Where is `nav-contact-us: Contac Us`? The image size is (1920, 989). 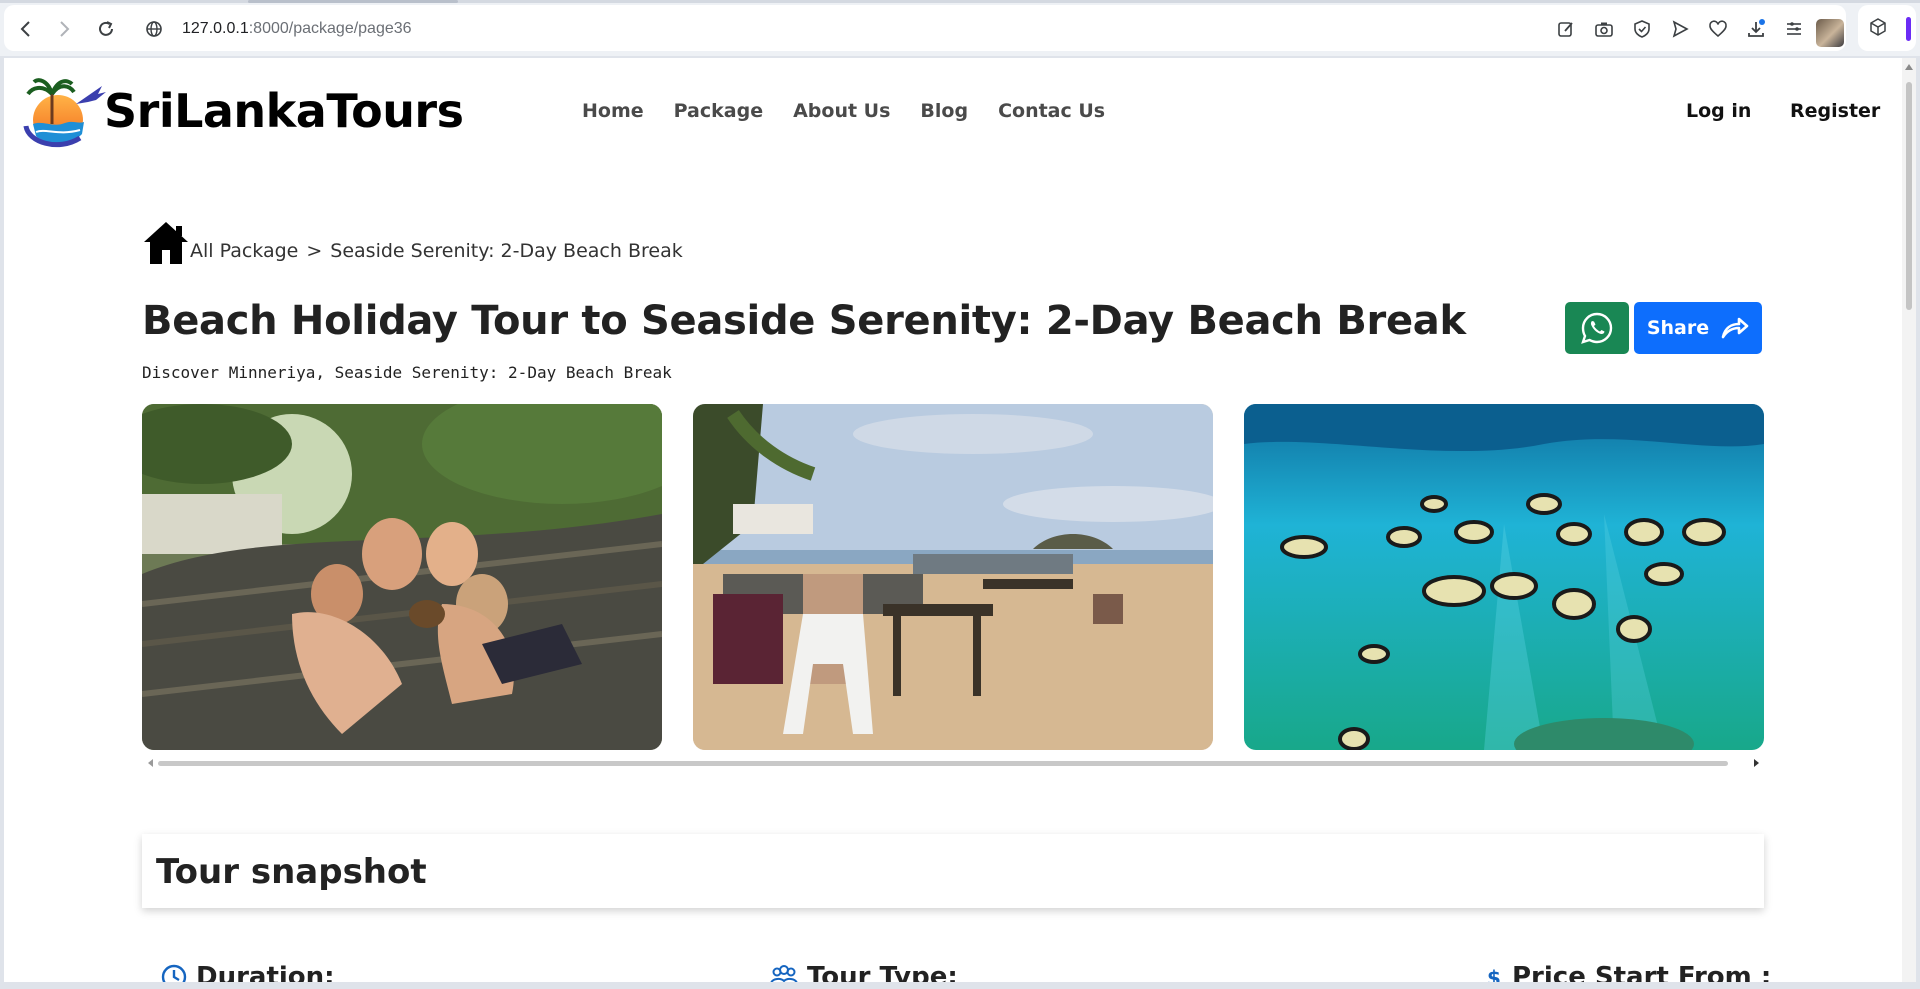 nav-contact-us: Contac Us is located at coordinates (1051, 111).